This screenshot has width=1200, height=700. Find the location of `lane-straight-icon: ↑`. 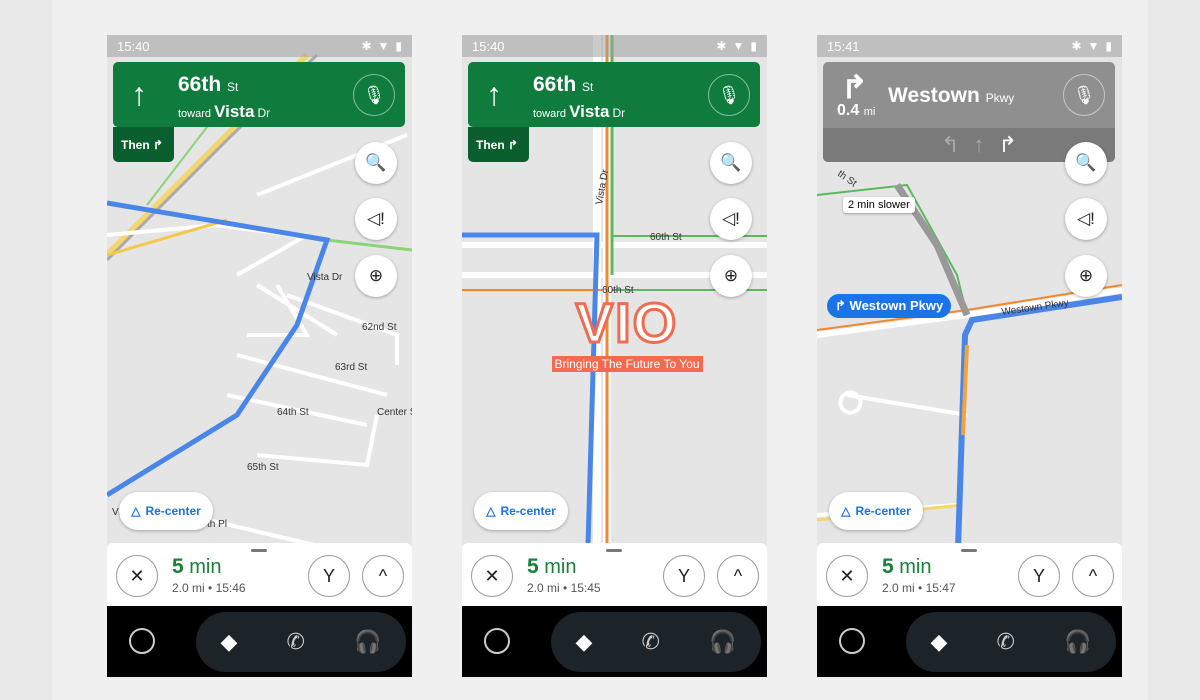

lane-straight-icon: ↑ is located at coordinates (979, 144).